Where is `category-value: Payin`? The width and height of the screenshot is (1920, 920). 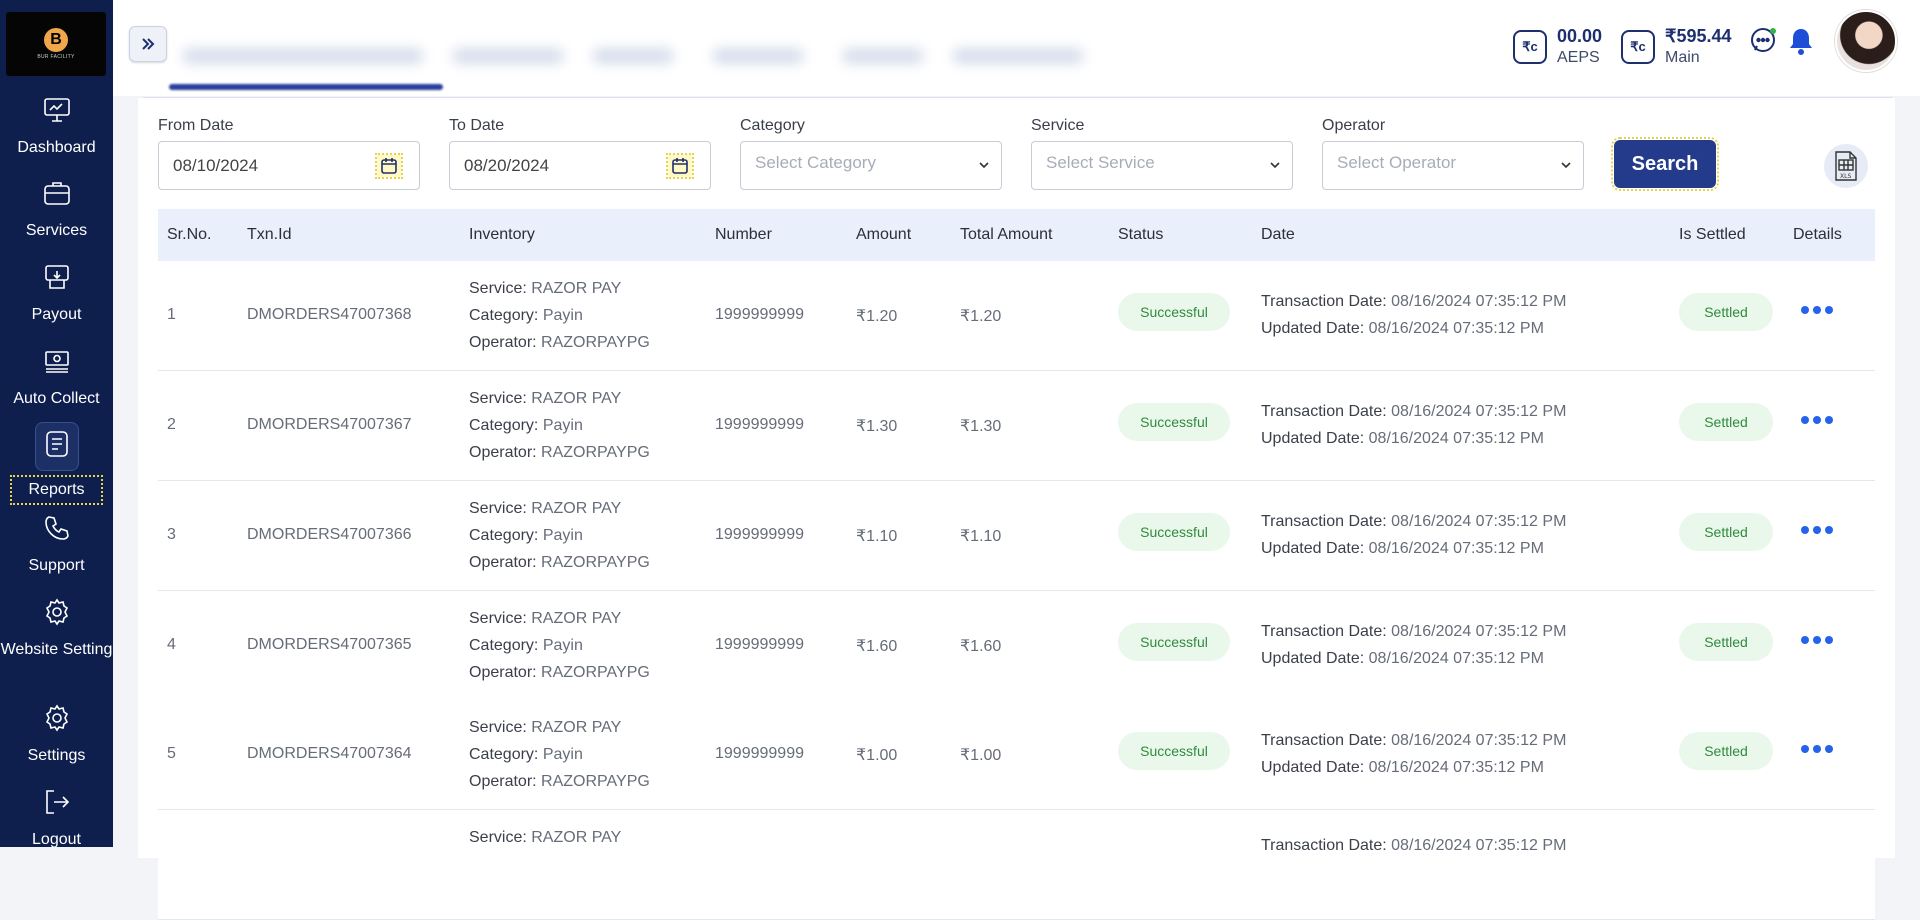
category-value: Payin is located at coordinates (562, 425).